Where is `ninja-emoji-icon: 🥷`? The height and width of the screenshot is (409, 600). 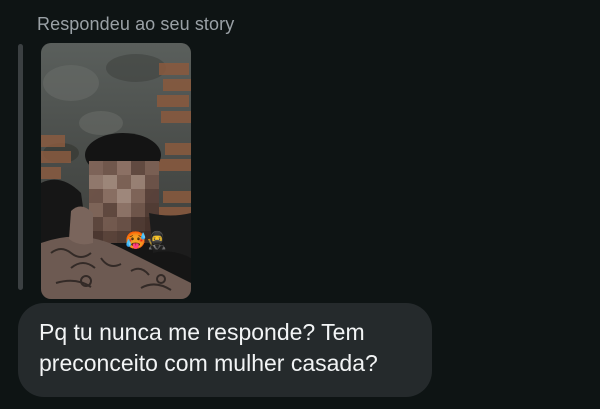
ninja-emoji-icon: 🥷 is located at coordinates (157, 240).